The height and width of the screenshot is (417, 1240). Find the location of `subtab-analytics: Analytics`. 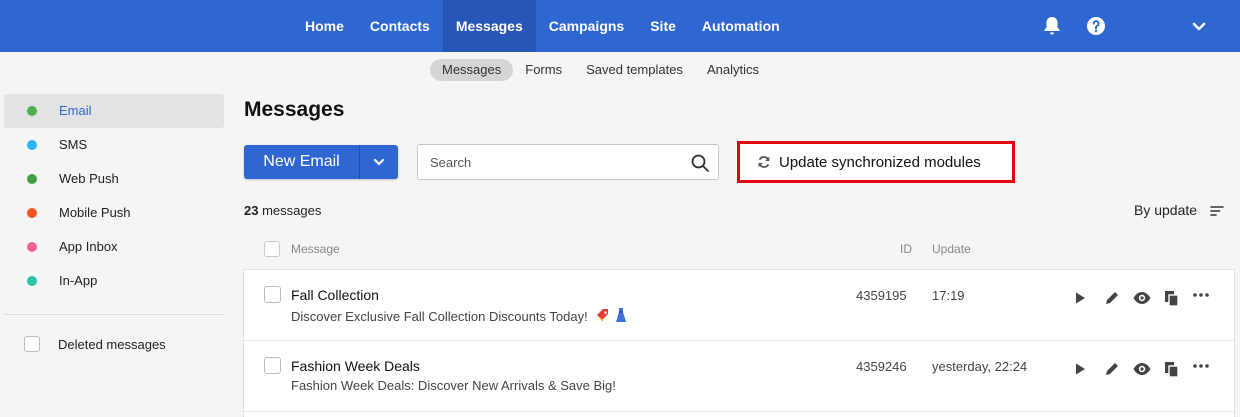

subtab-analytics: Analytics is located at coordinates (733, 70).